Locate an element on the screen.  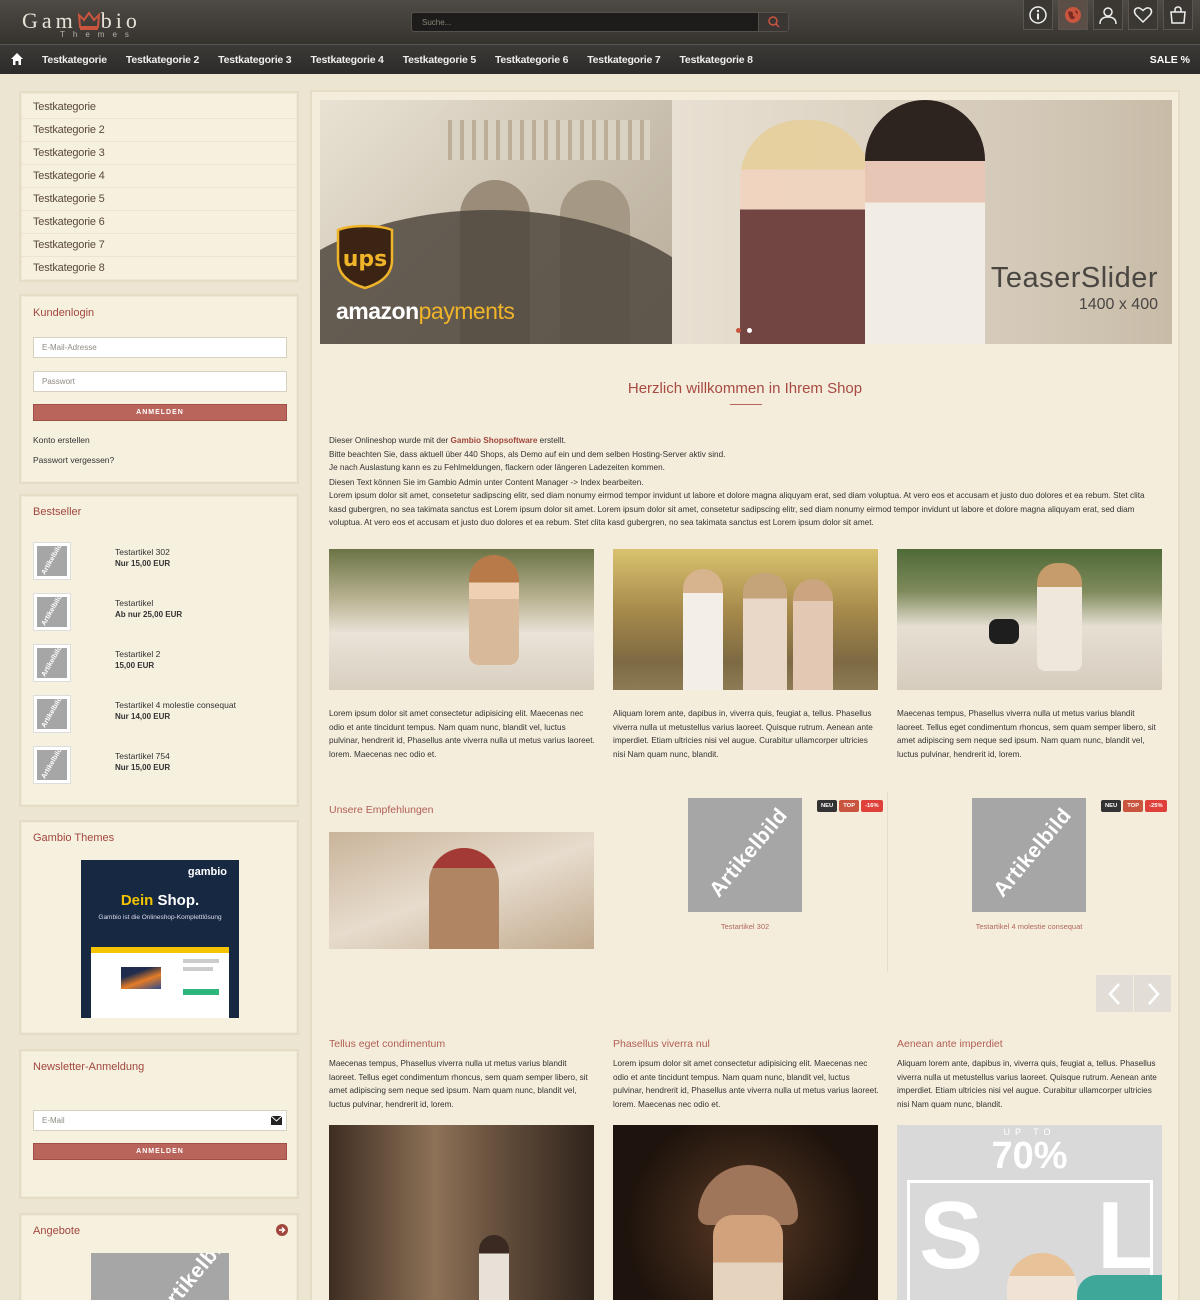
product-badges-2: NEU TOP -25% is located at coordinates (1135, 806).